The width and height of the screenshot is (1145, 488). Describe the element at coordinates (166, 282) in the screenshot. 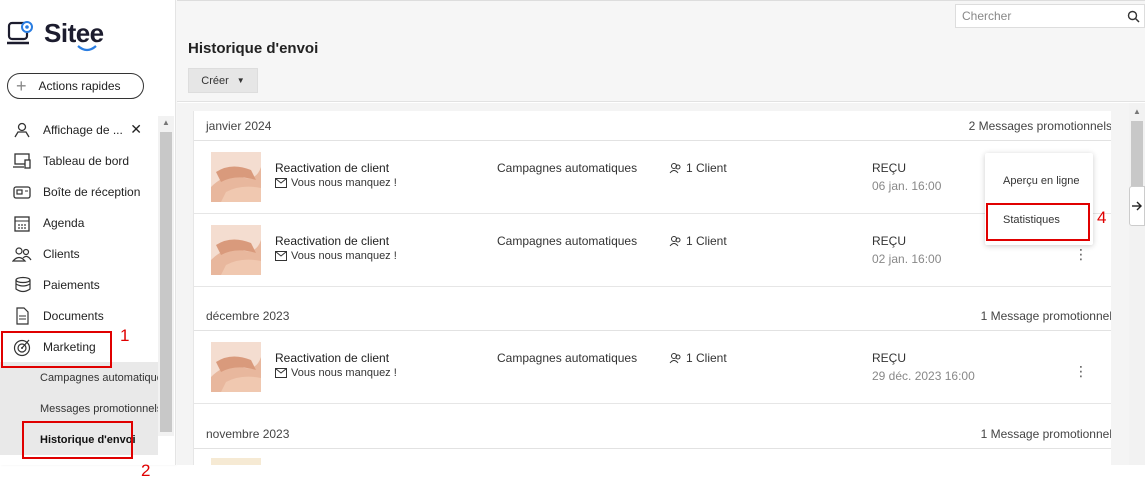

I see `scrollbar-thumb` at that location.